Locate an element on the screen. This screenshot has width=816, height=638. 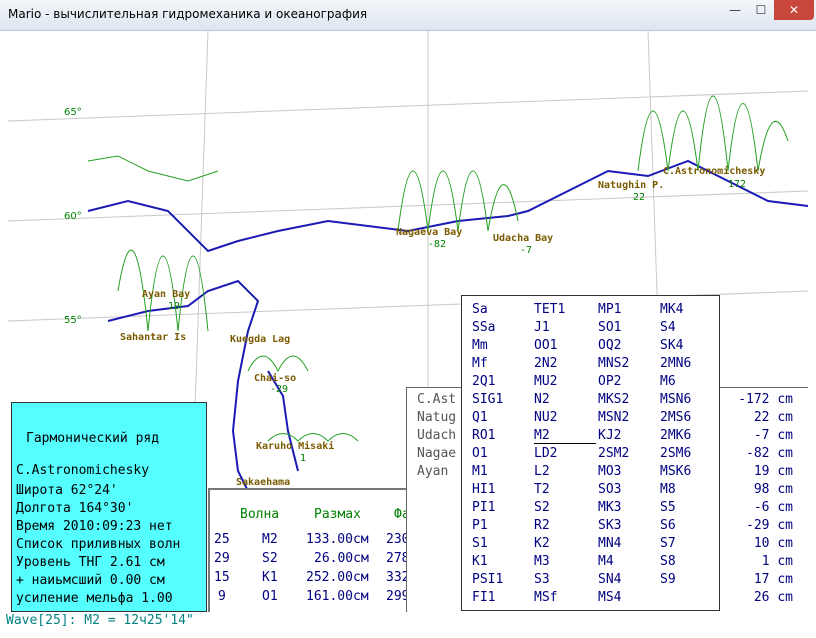
info-gain: усиление мельфа 1.00 is located at coordinates (94, 598).